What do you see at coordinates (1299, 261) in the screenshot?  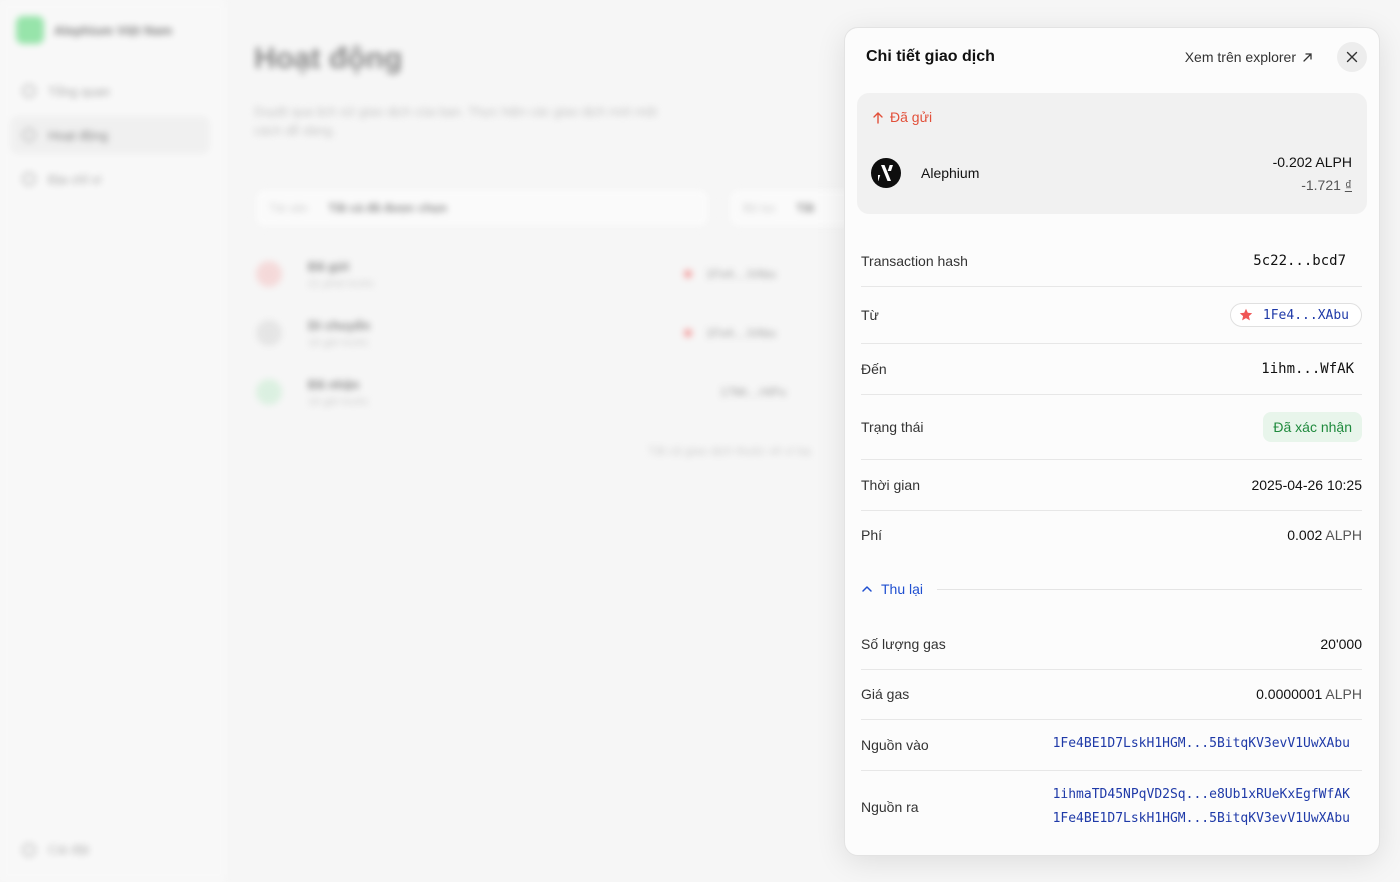 I see `transaction-hash-value: 5c22...bcd7` at bounding box center [1299, 261].